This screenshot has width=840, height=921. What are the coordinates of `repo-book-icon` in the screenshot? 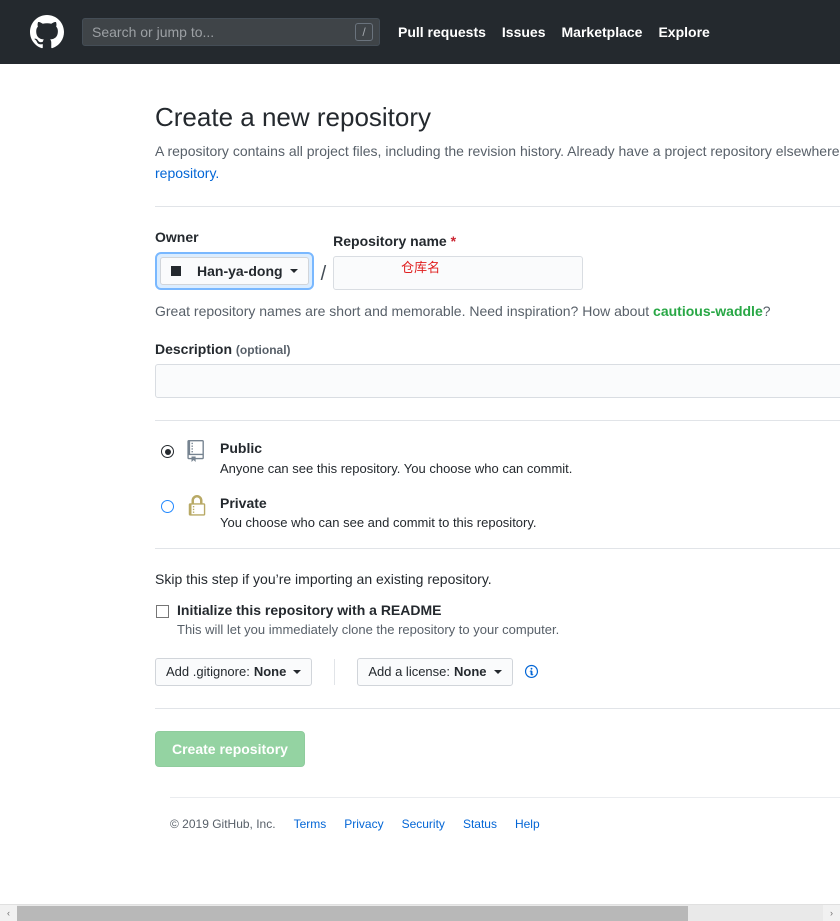 It's located at (199, 453).